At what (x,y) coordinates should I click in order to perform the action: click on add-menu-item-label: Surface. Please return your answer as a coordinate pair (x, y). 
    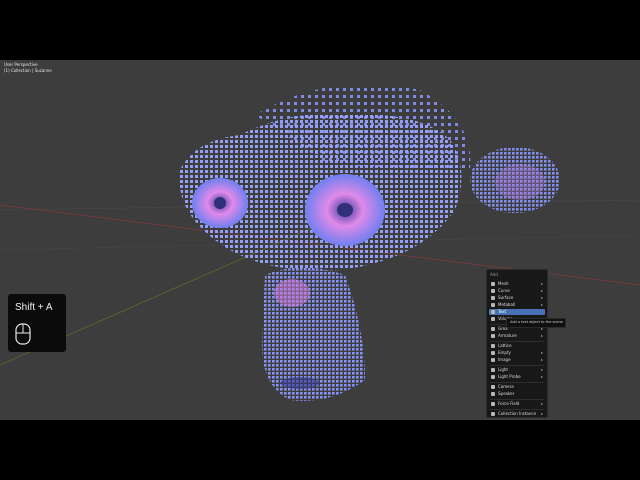
    Looking at the image, I should click on (506, 297).